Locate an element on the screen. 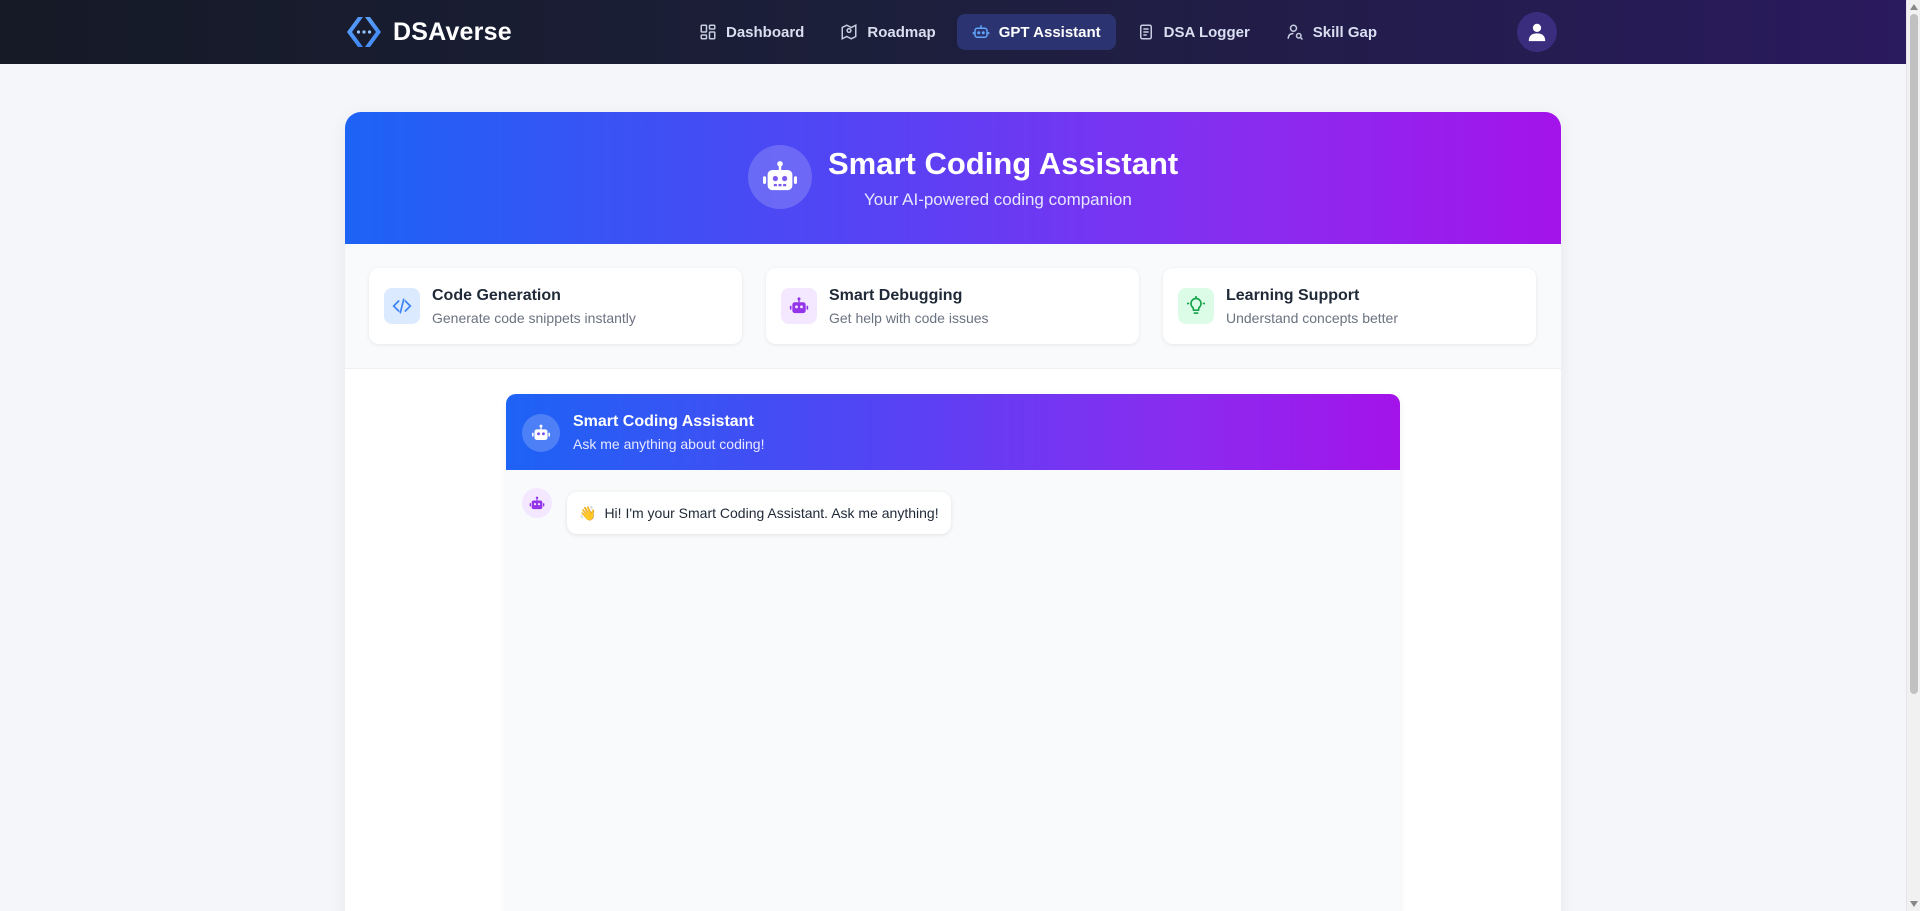  page-title: Smart Coding Assistant is located at coordinates (1003, 163).